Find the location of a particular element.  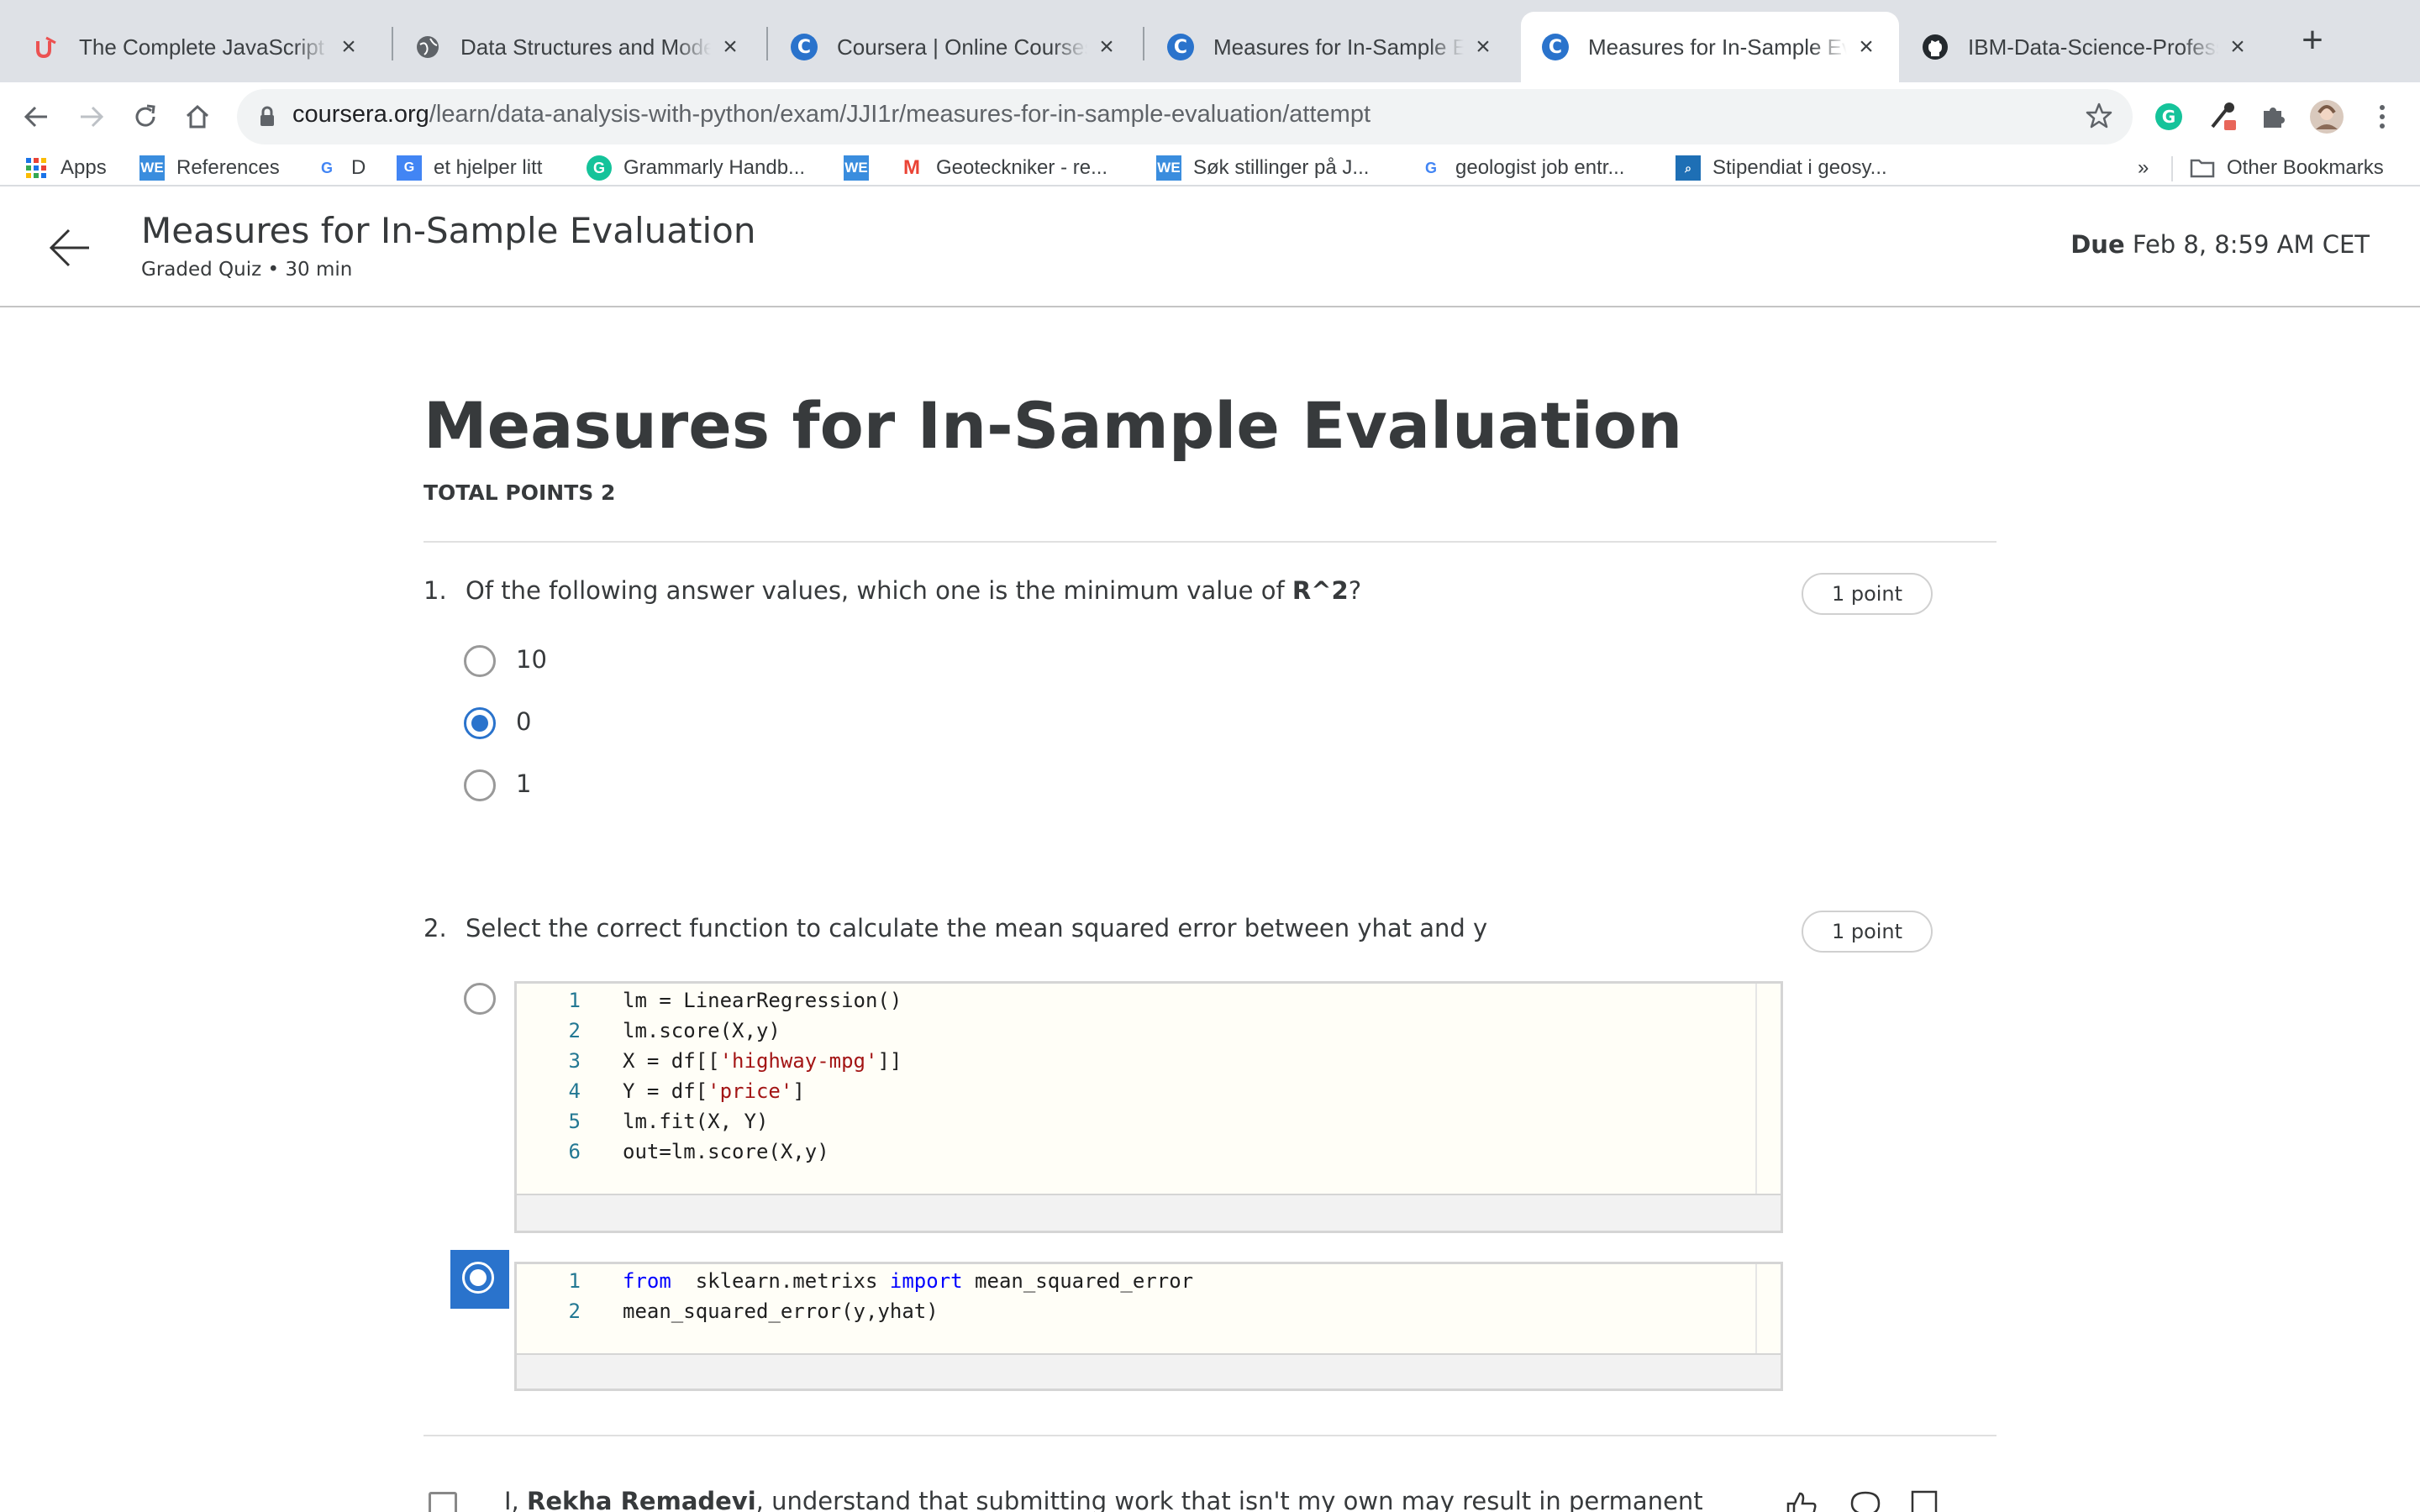

question-2-number: 2. is located at coordinates (435, 928).